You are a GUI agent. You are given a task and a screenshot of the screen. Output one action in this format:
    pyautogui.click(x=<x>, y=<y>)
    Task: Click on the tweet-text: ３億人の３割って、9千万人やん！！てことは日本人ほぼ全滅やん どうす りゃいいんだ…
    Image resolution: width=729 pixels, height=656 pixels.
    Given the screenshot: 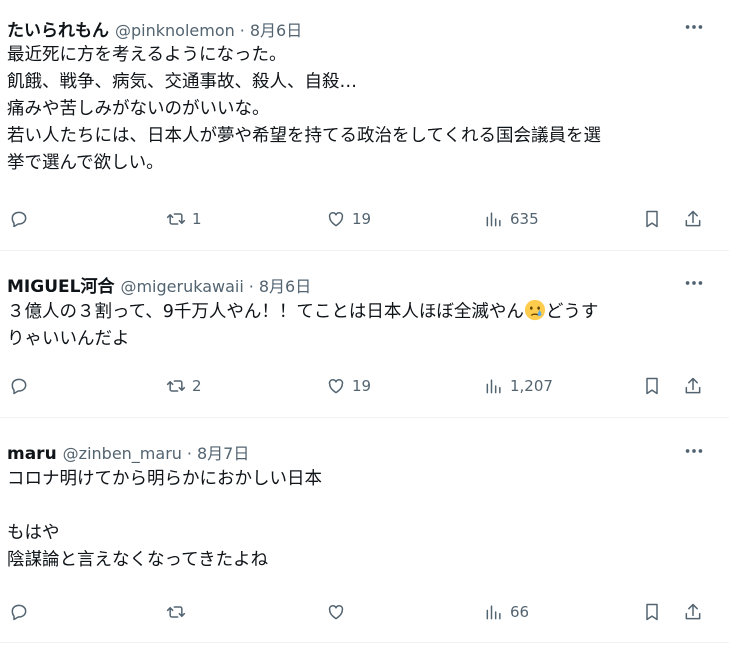 What is the action you would take?
    pyautogui.click(x=359, y=326)
    